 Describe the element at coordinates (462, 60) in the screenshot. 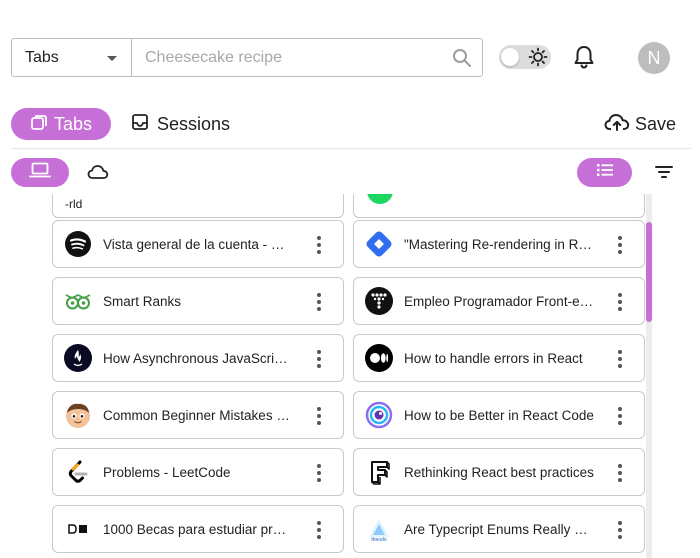

I see `search-icon` at that location.